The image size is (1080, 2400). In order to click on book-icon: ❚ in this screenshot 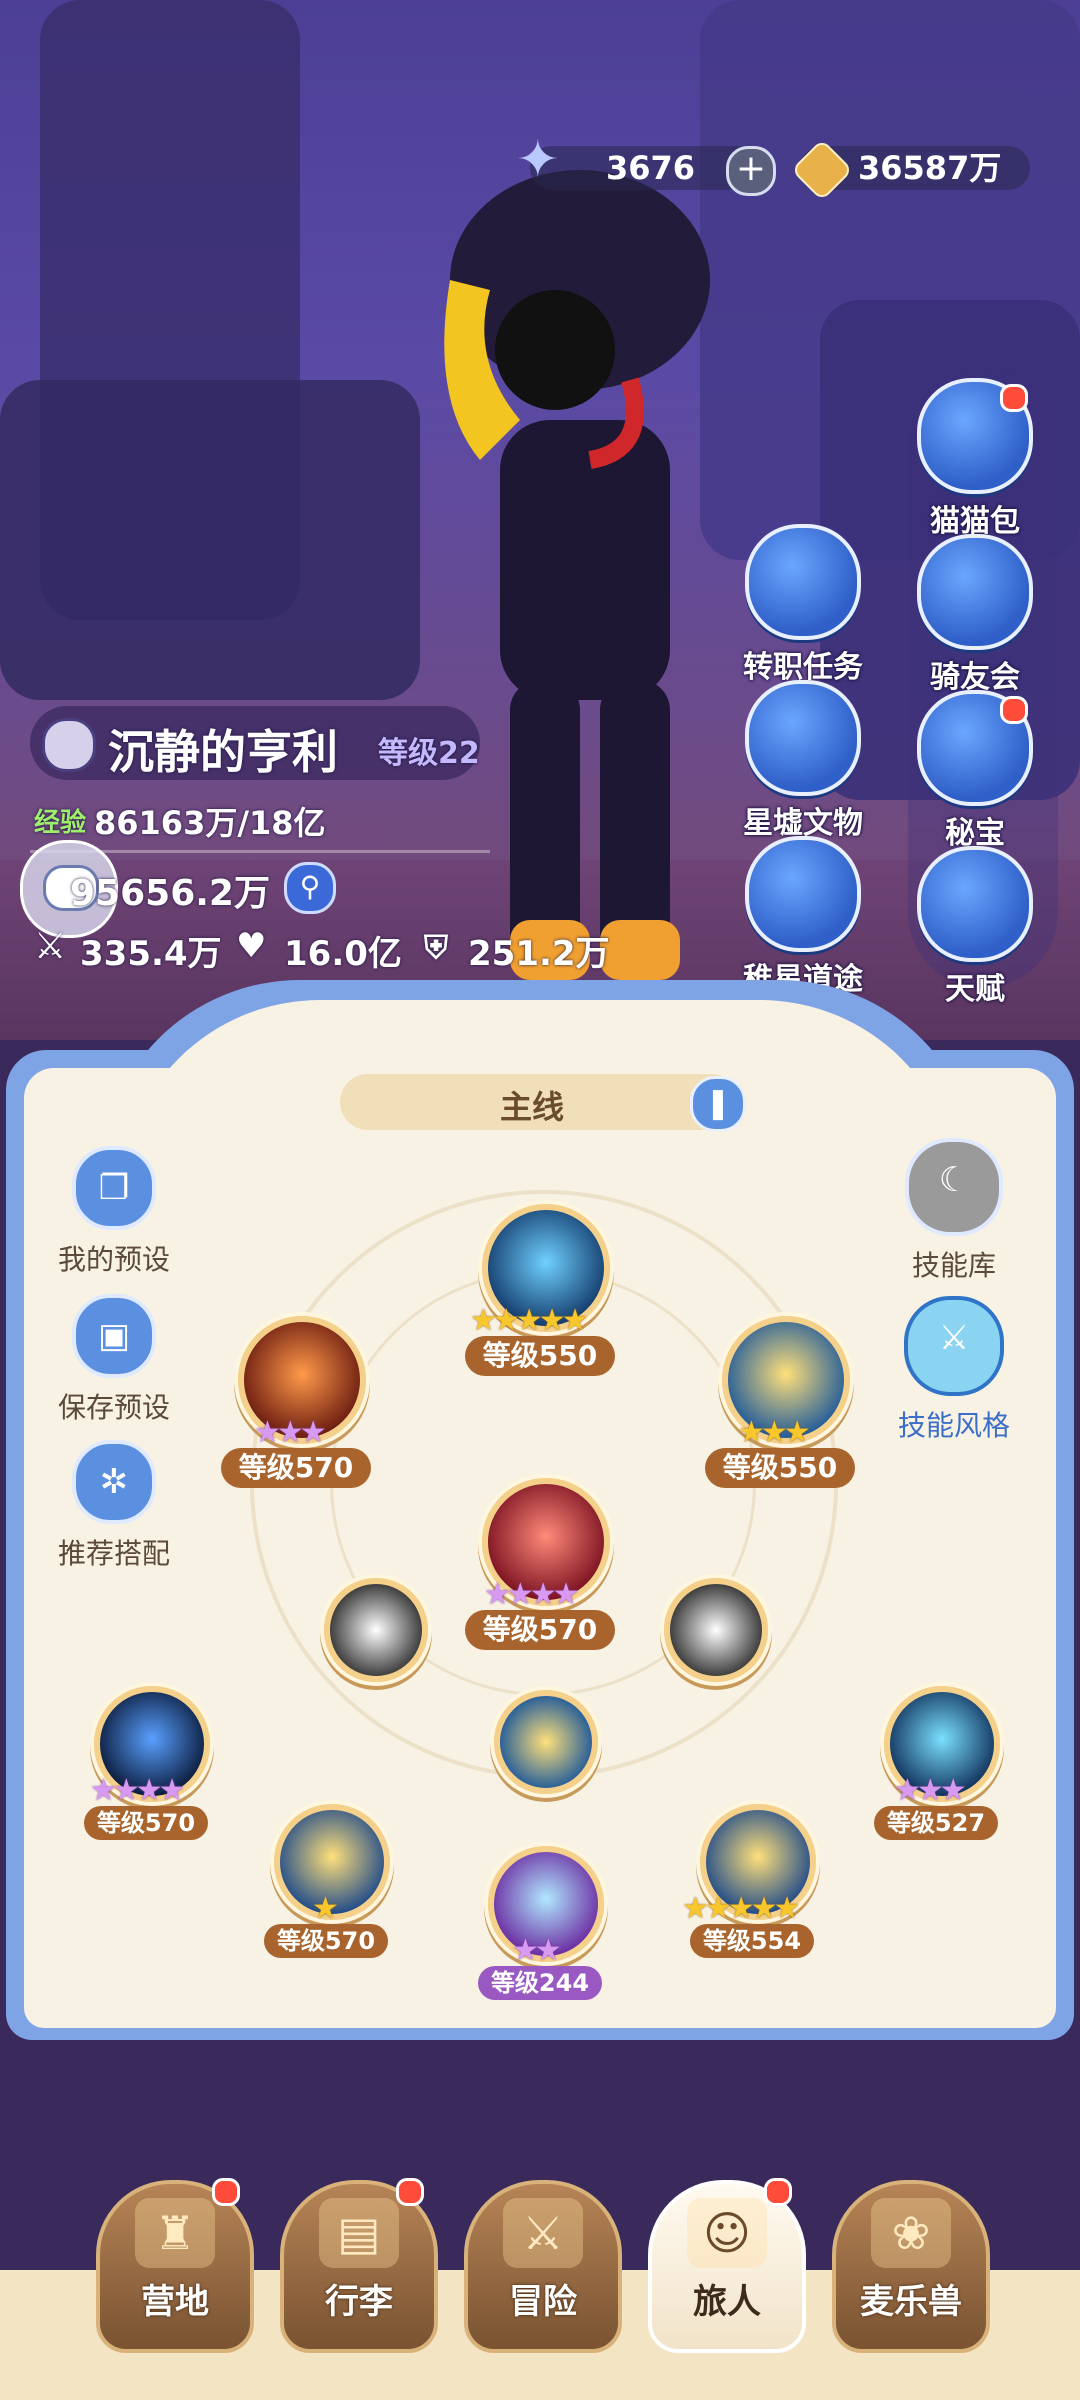, I will do `click(718, 1103)`.